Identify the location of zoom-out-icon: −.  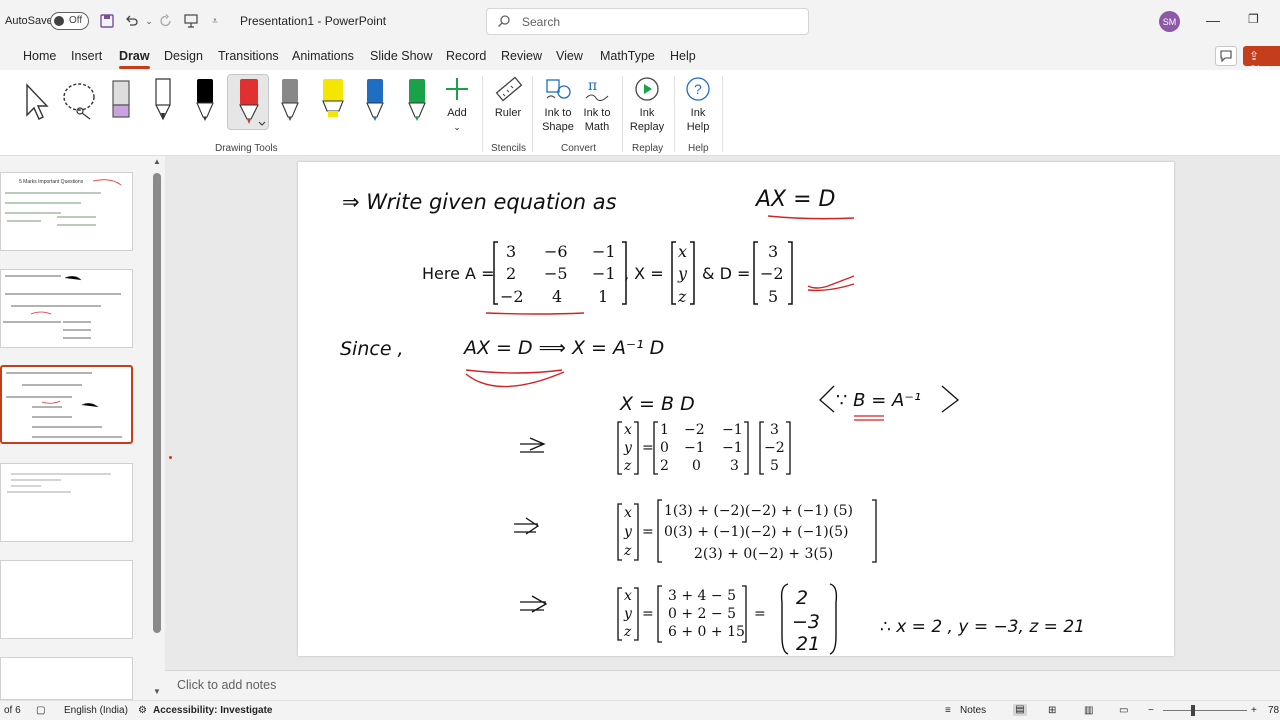
(1151, 710).